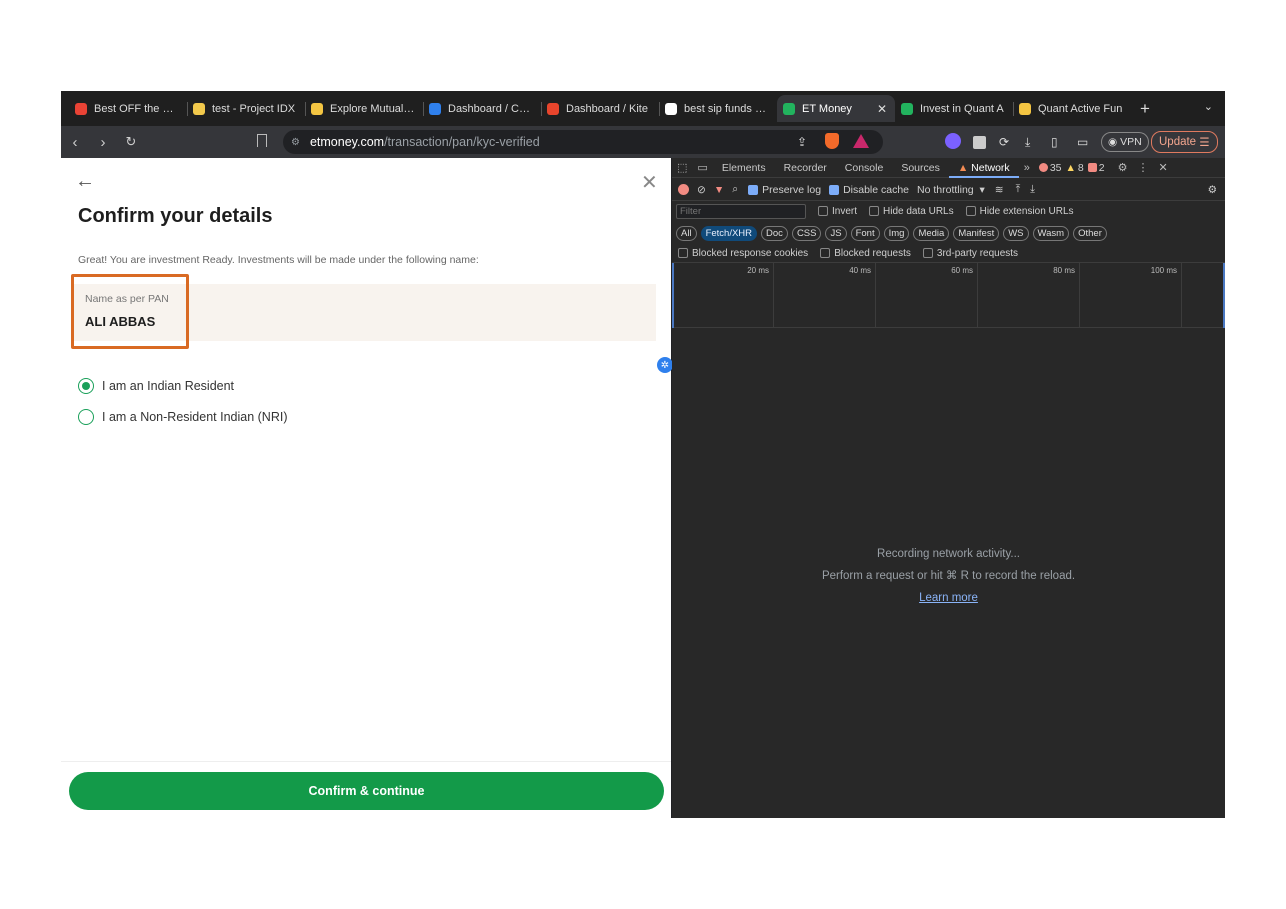 This screenshot has height=909, width=1286. Describe the element at coordinates (729, 233) in the screenshot. I see `type-filter-chip: Fetch/XHR` at that location.